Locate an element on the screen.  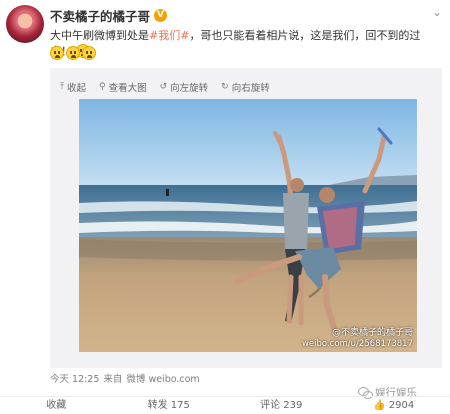
rotate-left-label: 向左旋转 is located at coordinates (189, 88).